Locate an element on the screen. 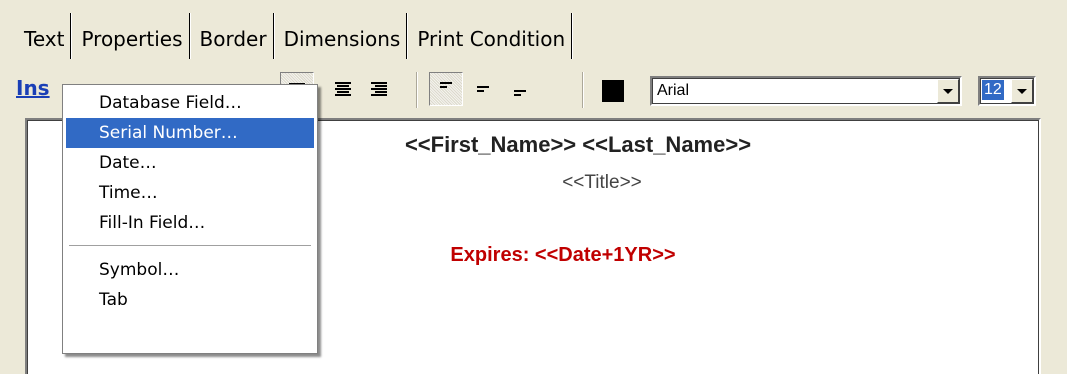 The width and height of the screenshot is (1067, 374). font-size-select: 12 is located at coordinates (1007, 91).